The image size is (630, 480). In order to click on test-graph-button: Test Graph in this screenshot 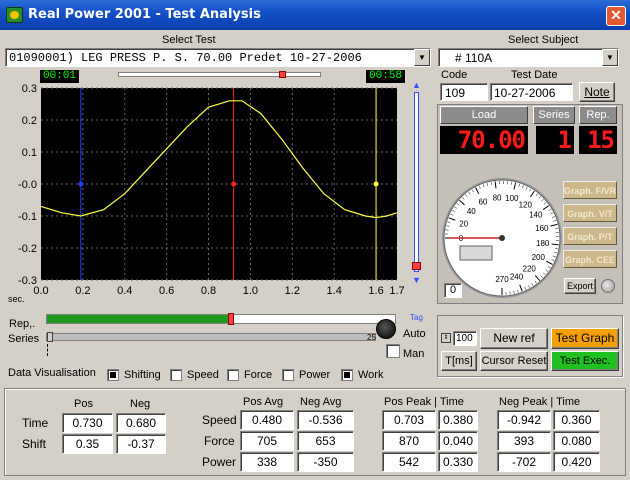, I will do `click(585, 338)`.